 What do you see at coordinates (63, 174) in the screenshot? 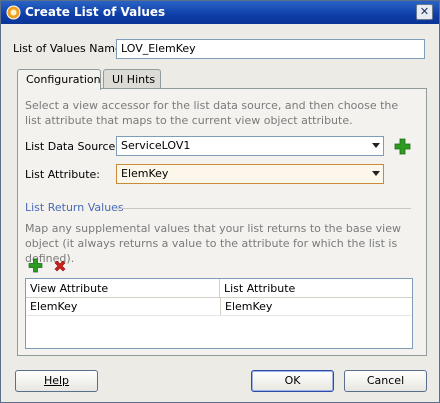
I see `list-attribute-label: List Attribute:` at bounding box center [63, 174].